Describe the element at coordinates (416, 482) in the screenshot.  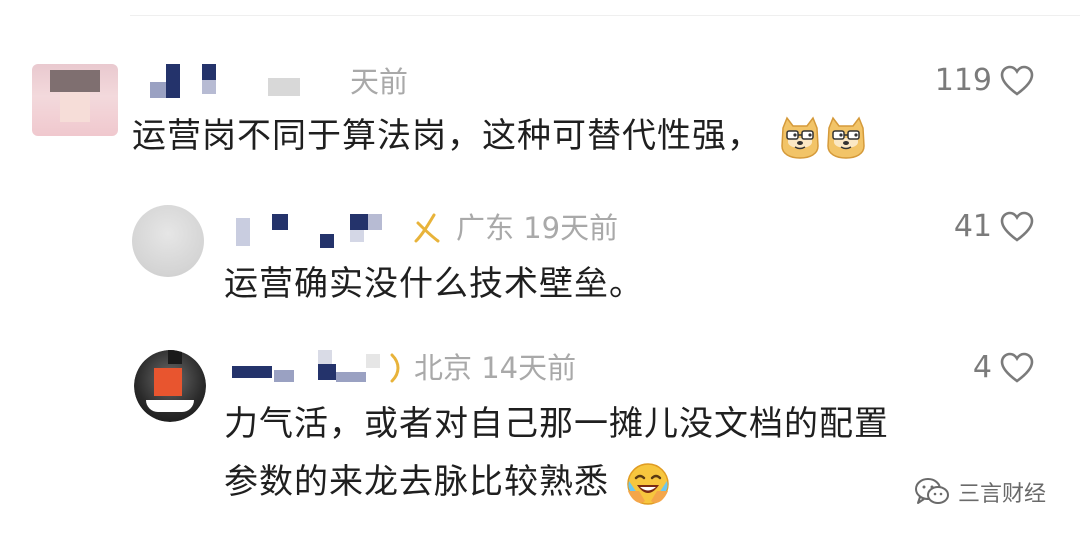
I see `comment-body: 参数的来龙去脉比较熟悉` at that location.